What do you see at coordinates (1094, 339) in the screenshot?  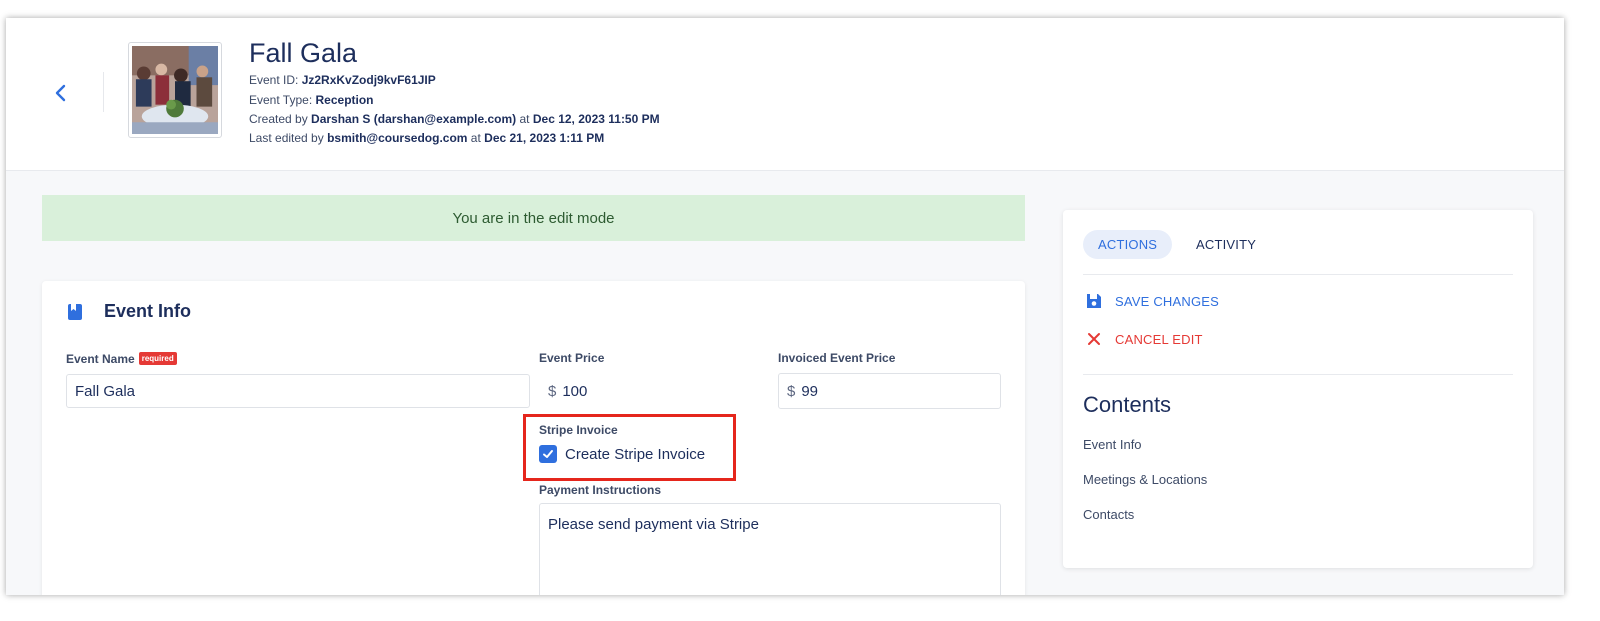 I see `close-icon` at bounding box center [1094, 339].